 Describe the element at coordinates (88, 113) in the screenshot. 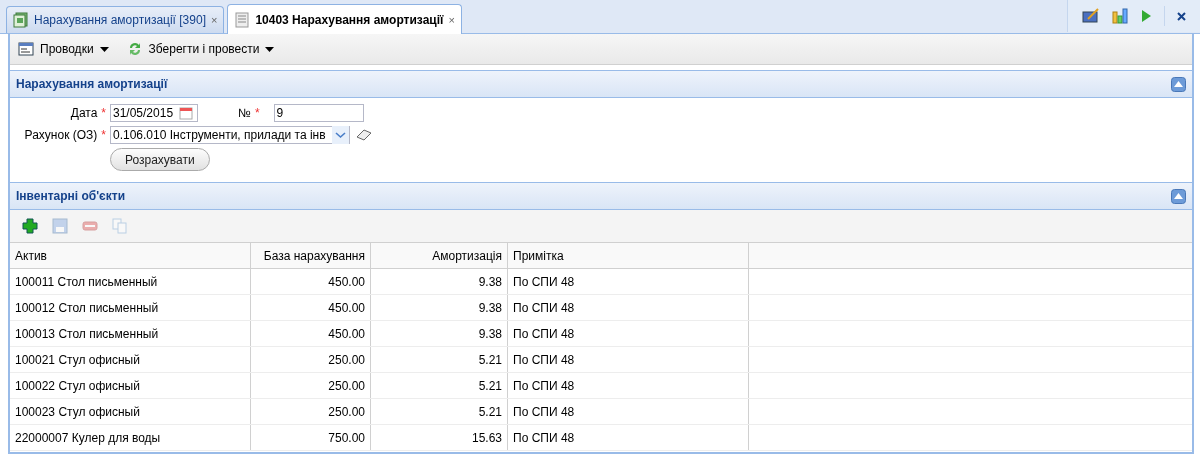

I see `field-label: Дата *` at that location.